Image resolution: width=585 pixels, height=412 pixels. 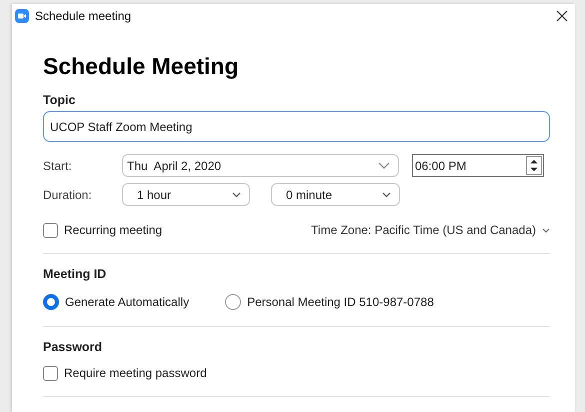 I want to click on camera-logo-icon, so click(x=22, y=16).